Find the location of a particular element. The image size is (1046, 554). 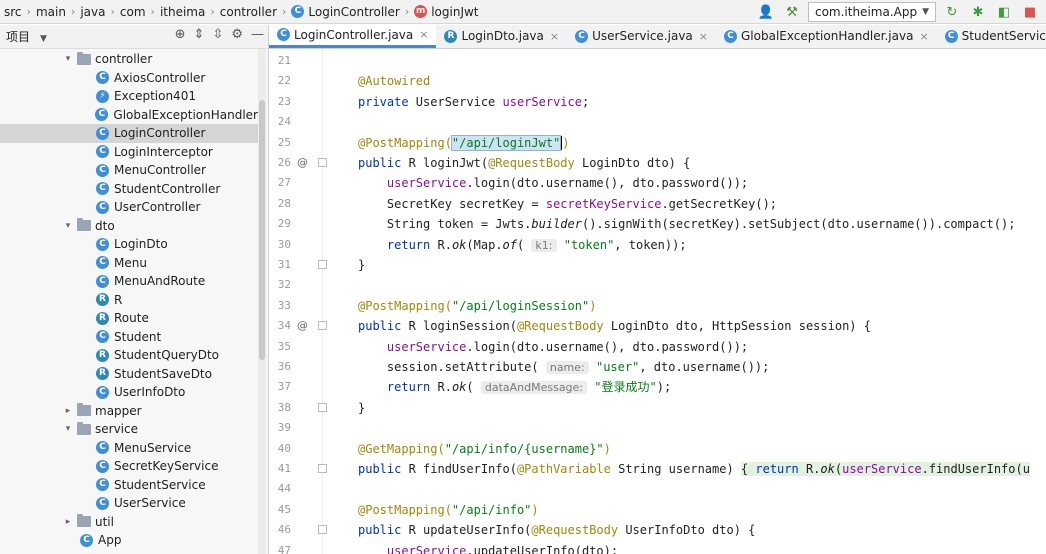

tree-item: C MenuService is located at coordinates (129, 448).